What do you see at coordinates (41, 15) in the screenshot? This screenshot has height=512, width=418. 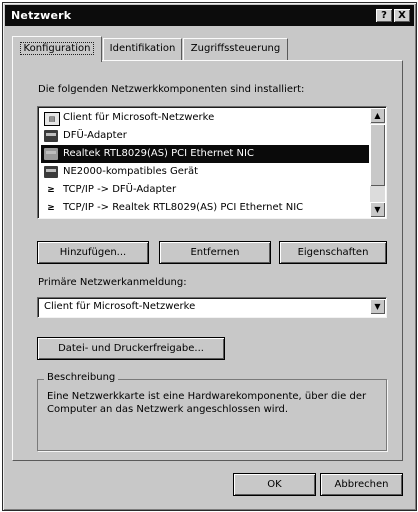 I see `window-title: Netzwerk` at bounding box center [41, 15].